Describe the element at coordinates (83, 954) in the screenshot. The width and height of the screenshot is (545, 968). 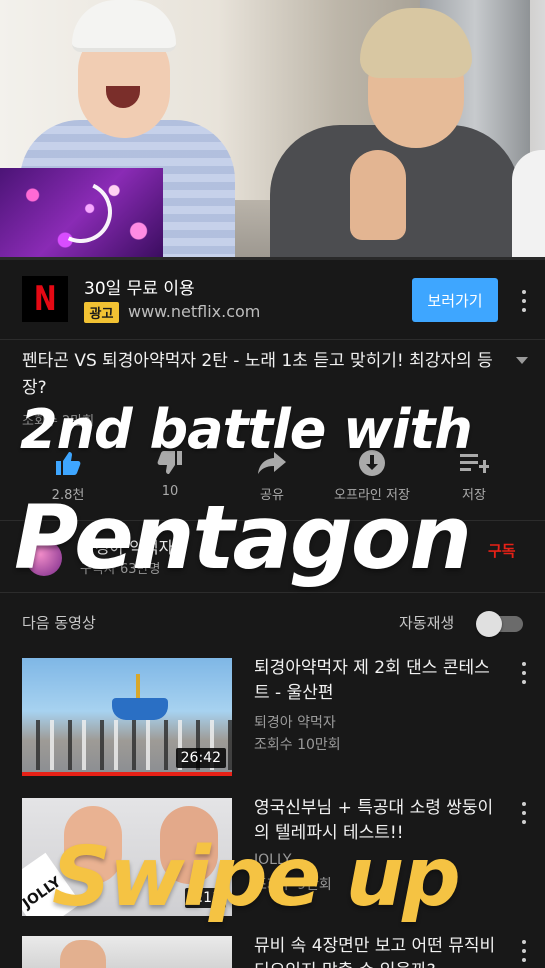
I see `thumbnail-face` at that location.